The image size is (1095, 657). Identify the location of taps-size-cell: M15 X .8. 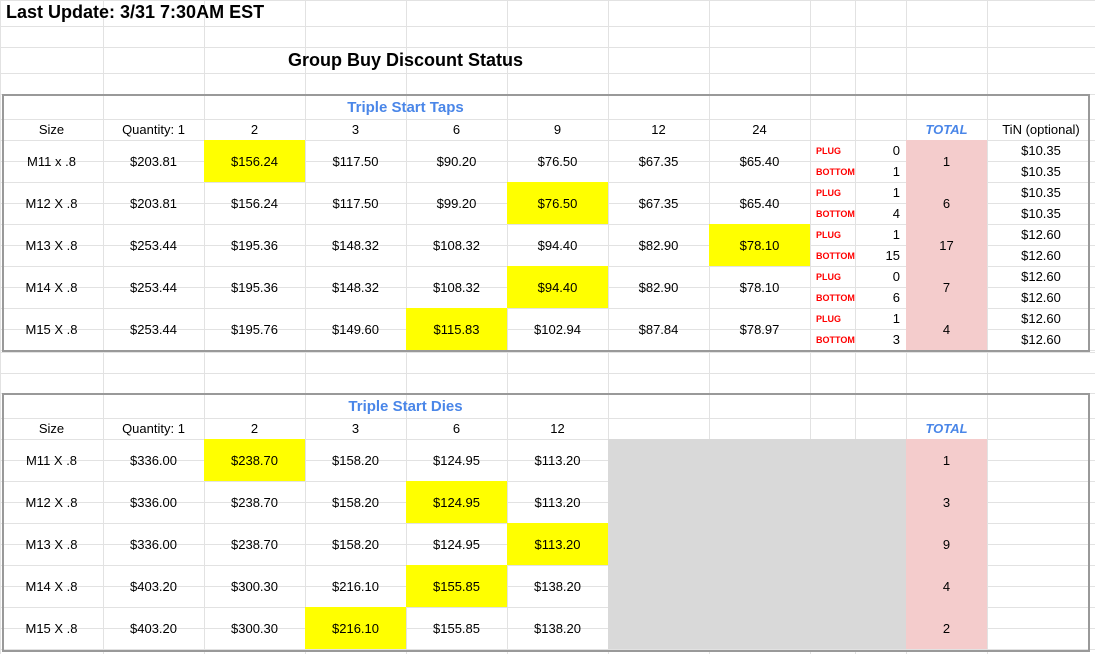
(51, 329).